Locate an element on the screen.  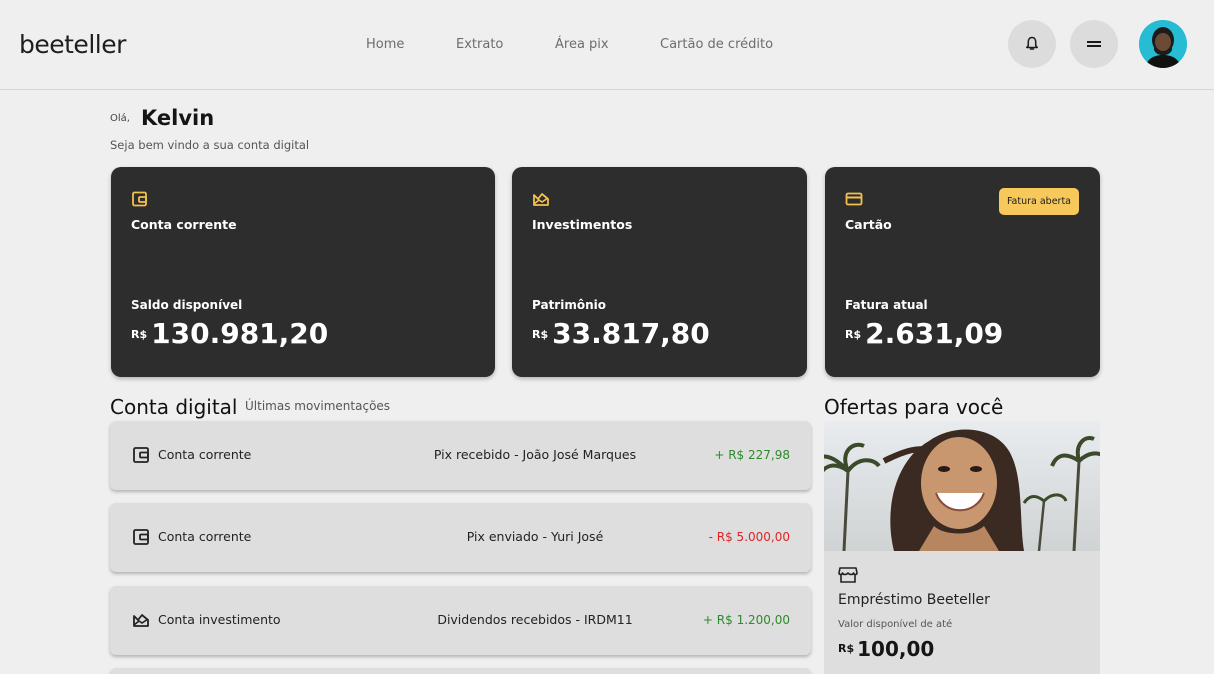
amount-value: 33.817,80 is located at coordinates (631, 333).